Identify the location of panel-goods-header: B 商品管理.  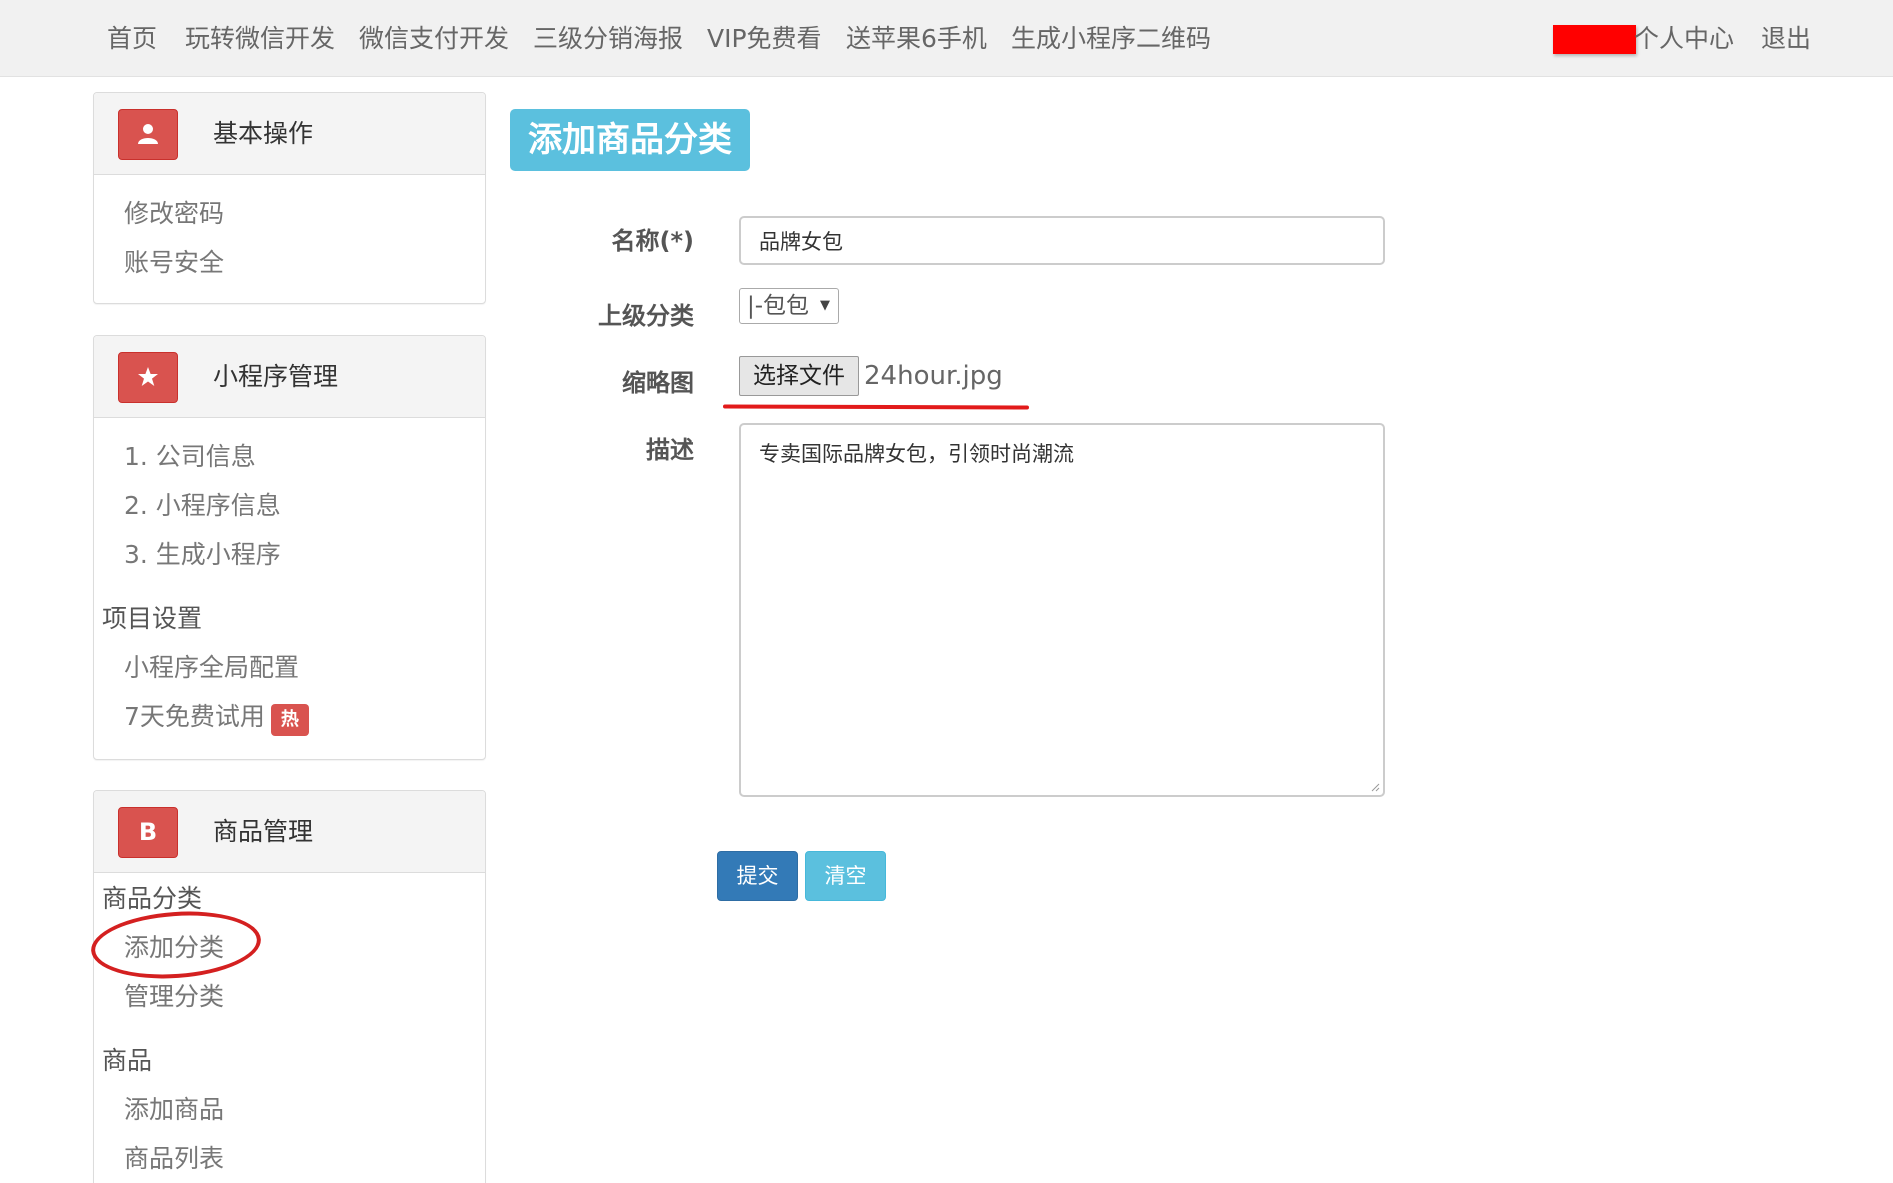
(289, 832).